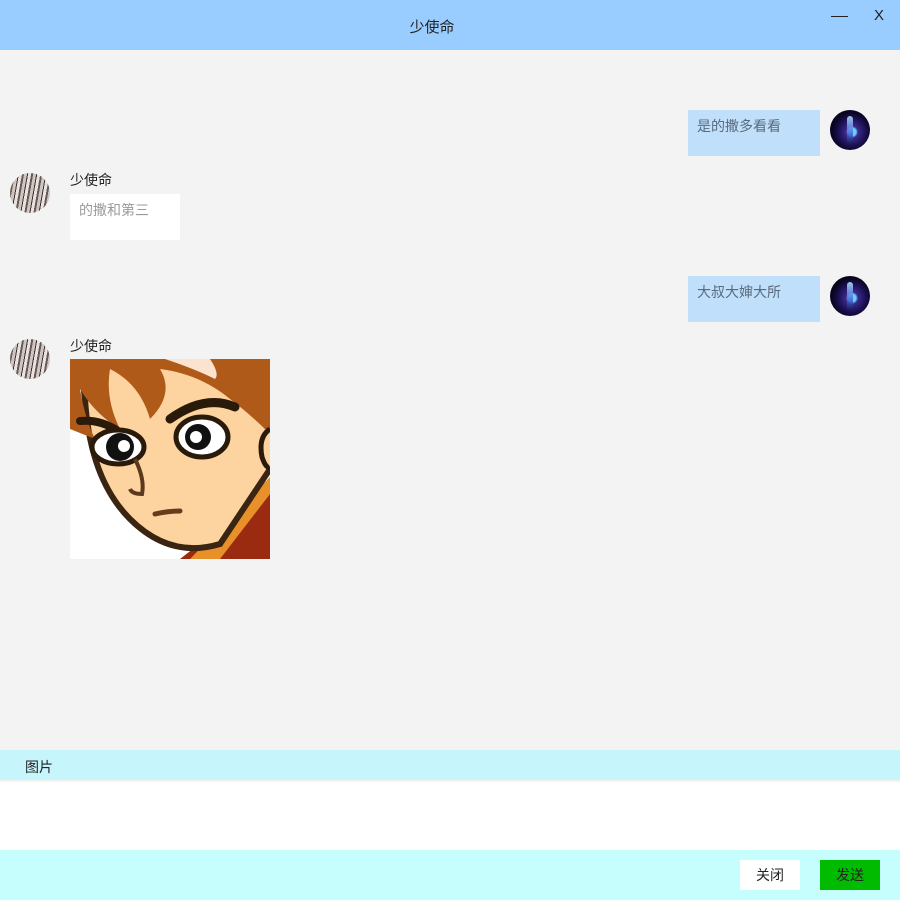 This screenshot has width=900, height=900. What do you see at coordinates (754, 133) in the screenshot?
I see `message-bubble-self: 是的撒多看看` at bounding box center [754, 133].